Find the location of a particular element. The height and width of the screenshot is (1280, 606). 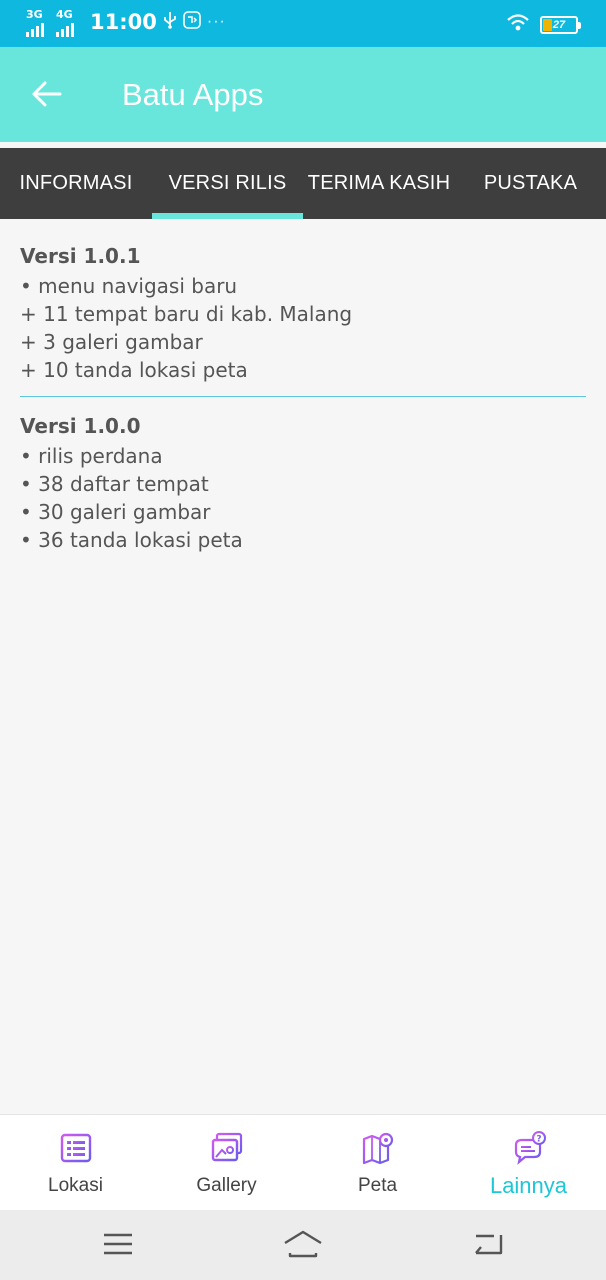

list-item: • 30 galeri gambar is located at coordinates (115, 512).